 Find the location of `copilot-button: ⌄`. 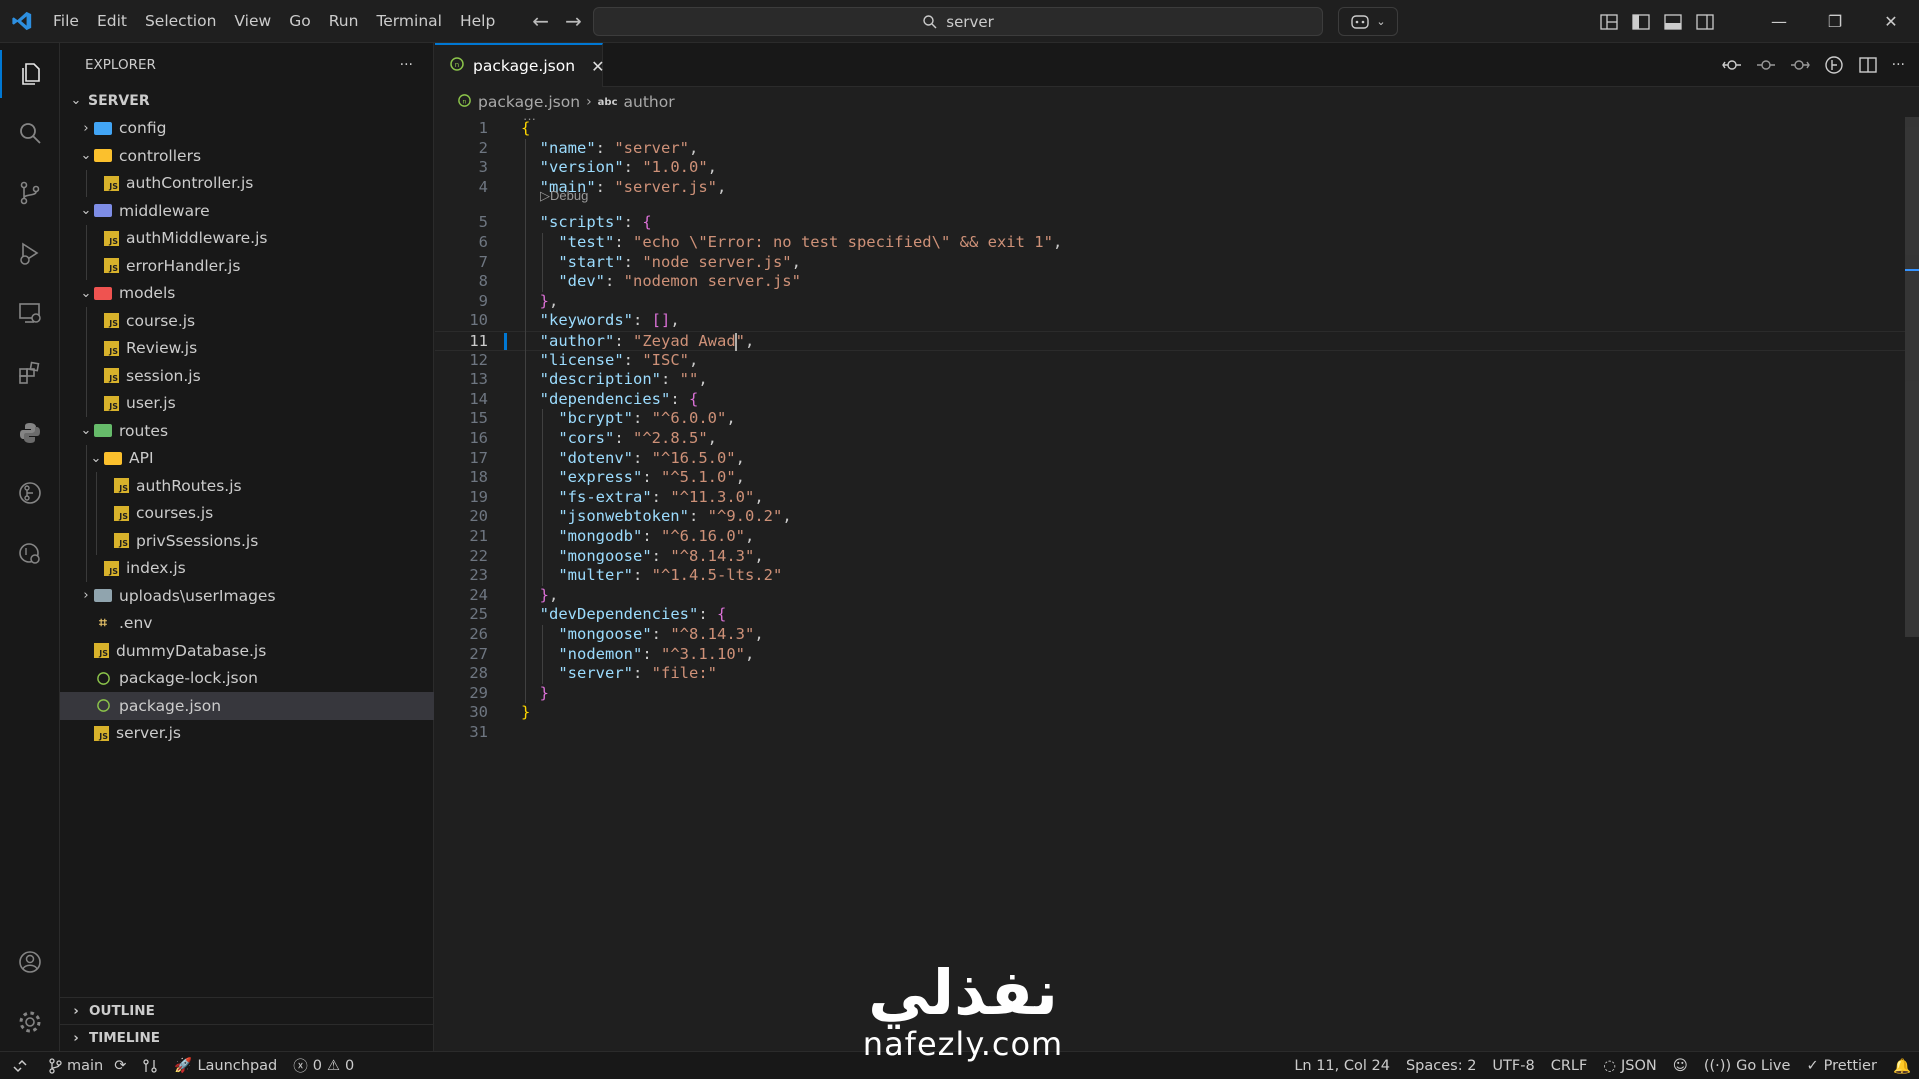

copilot-button: ⌄ is located at coordinates (1368, 21).